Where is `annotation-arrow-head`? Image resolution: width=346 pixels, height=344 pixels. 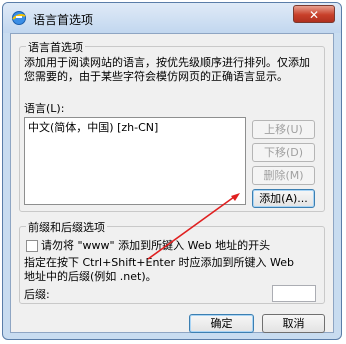 annotation-arrow-head is located at coordinates (235, 197).